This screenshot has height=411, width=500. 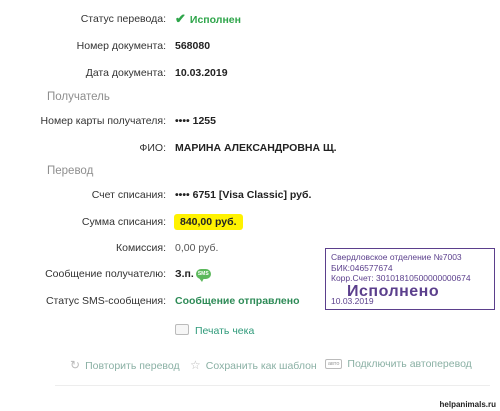 What do you see at coordinates (250, 73) in the screenshot?
I see `doc-date-row: Дата документа: 10.03.2019` at bounding box center [250, 73].